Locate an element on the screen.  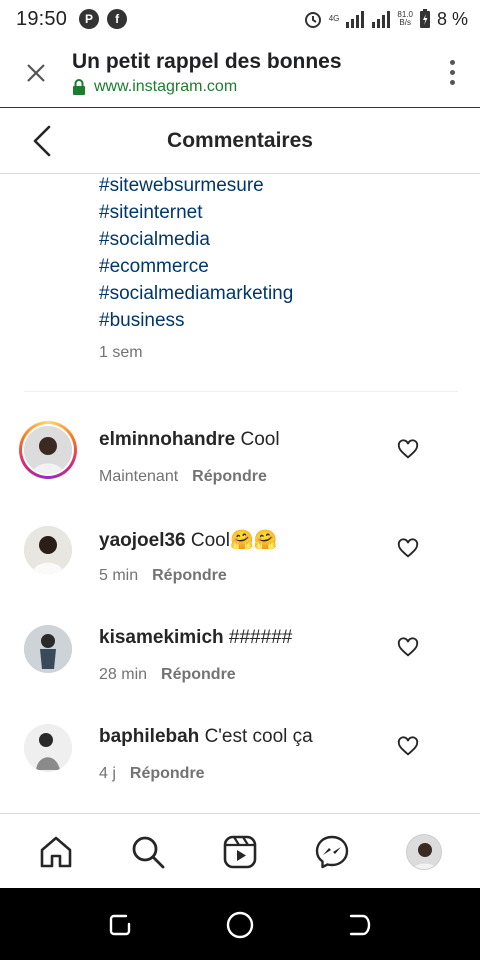
profile-avatar is located at coordinates (424, 852).